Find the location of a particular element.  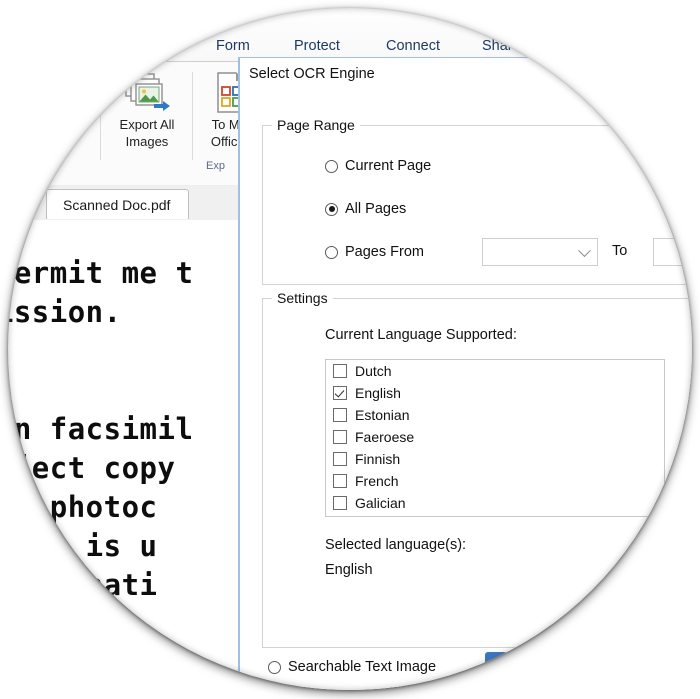

checkbox-finnish is located at coordinates (340, 459).